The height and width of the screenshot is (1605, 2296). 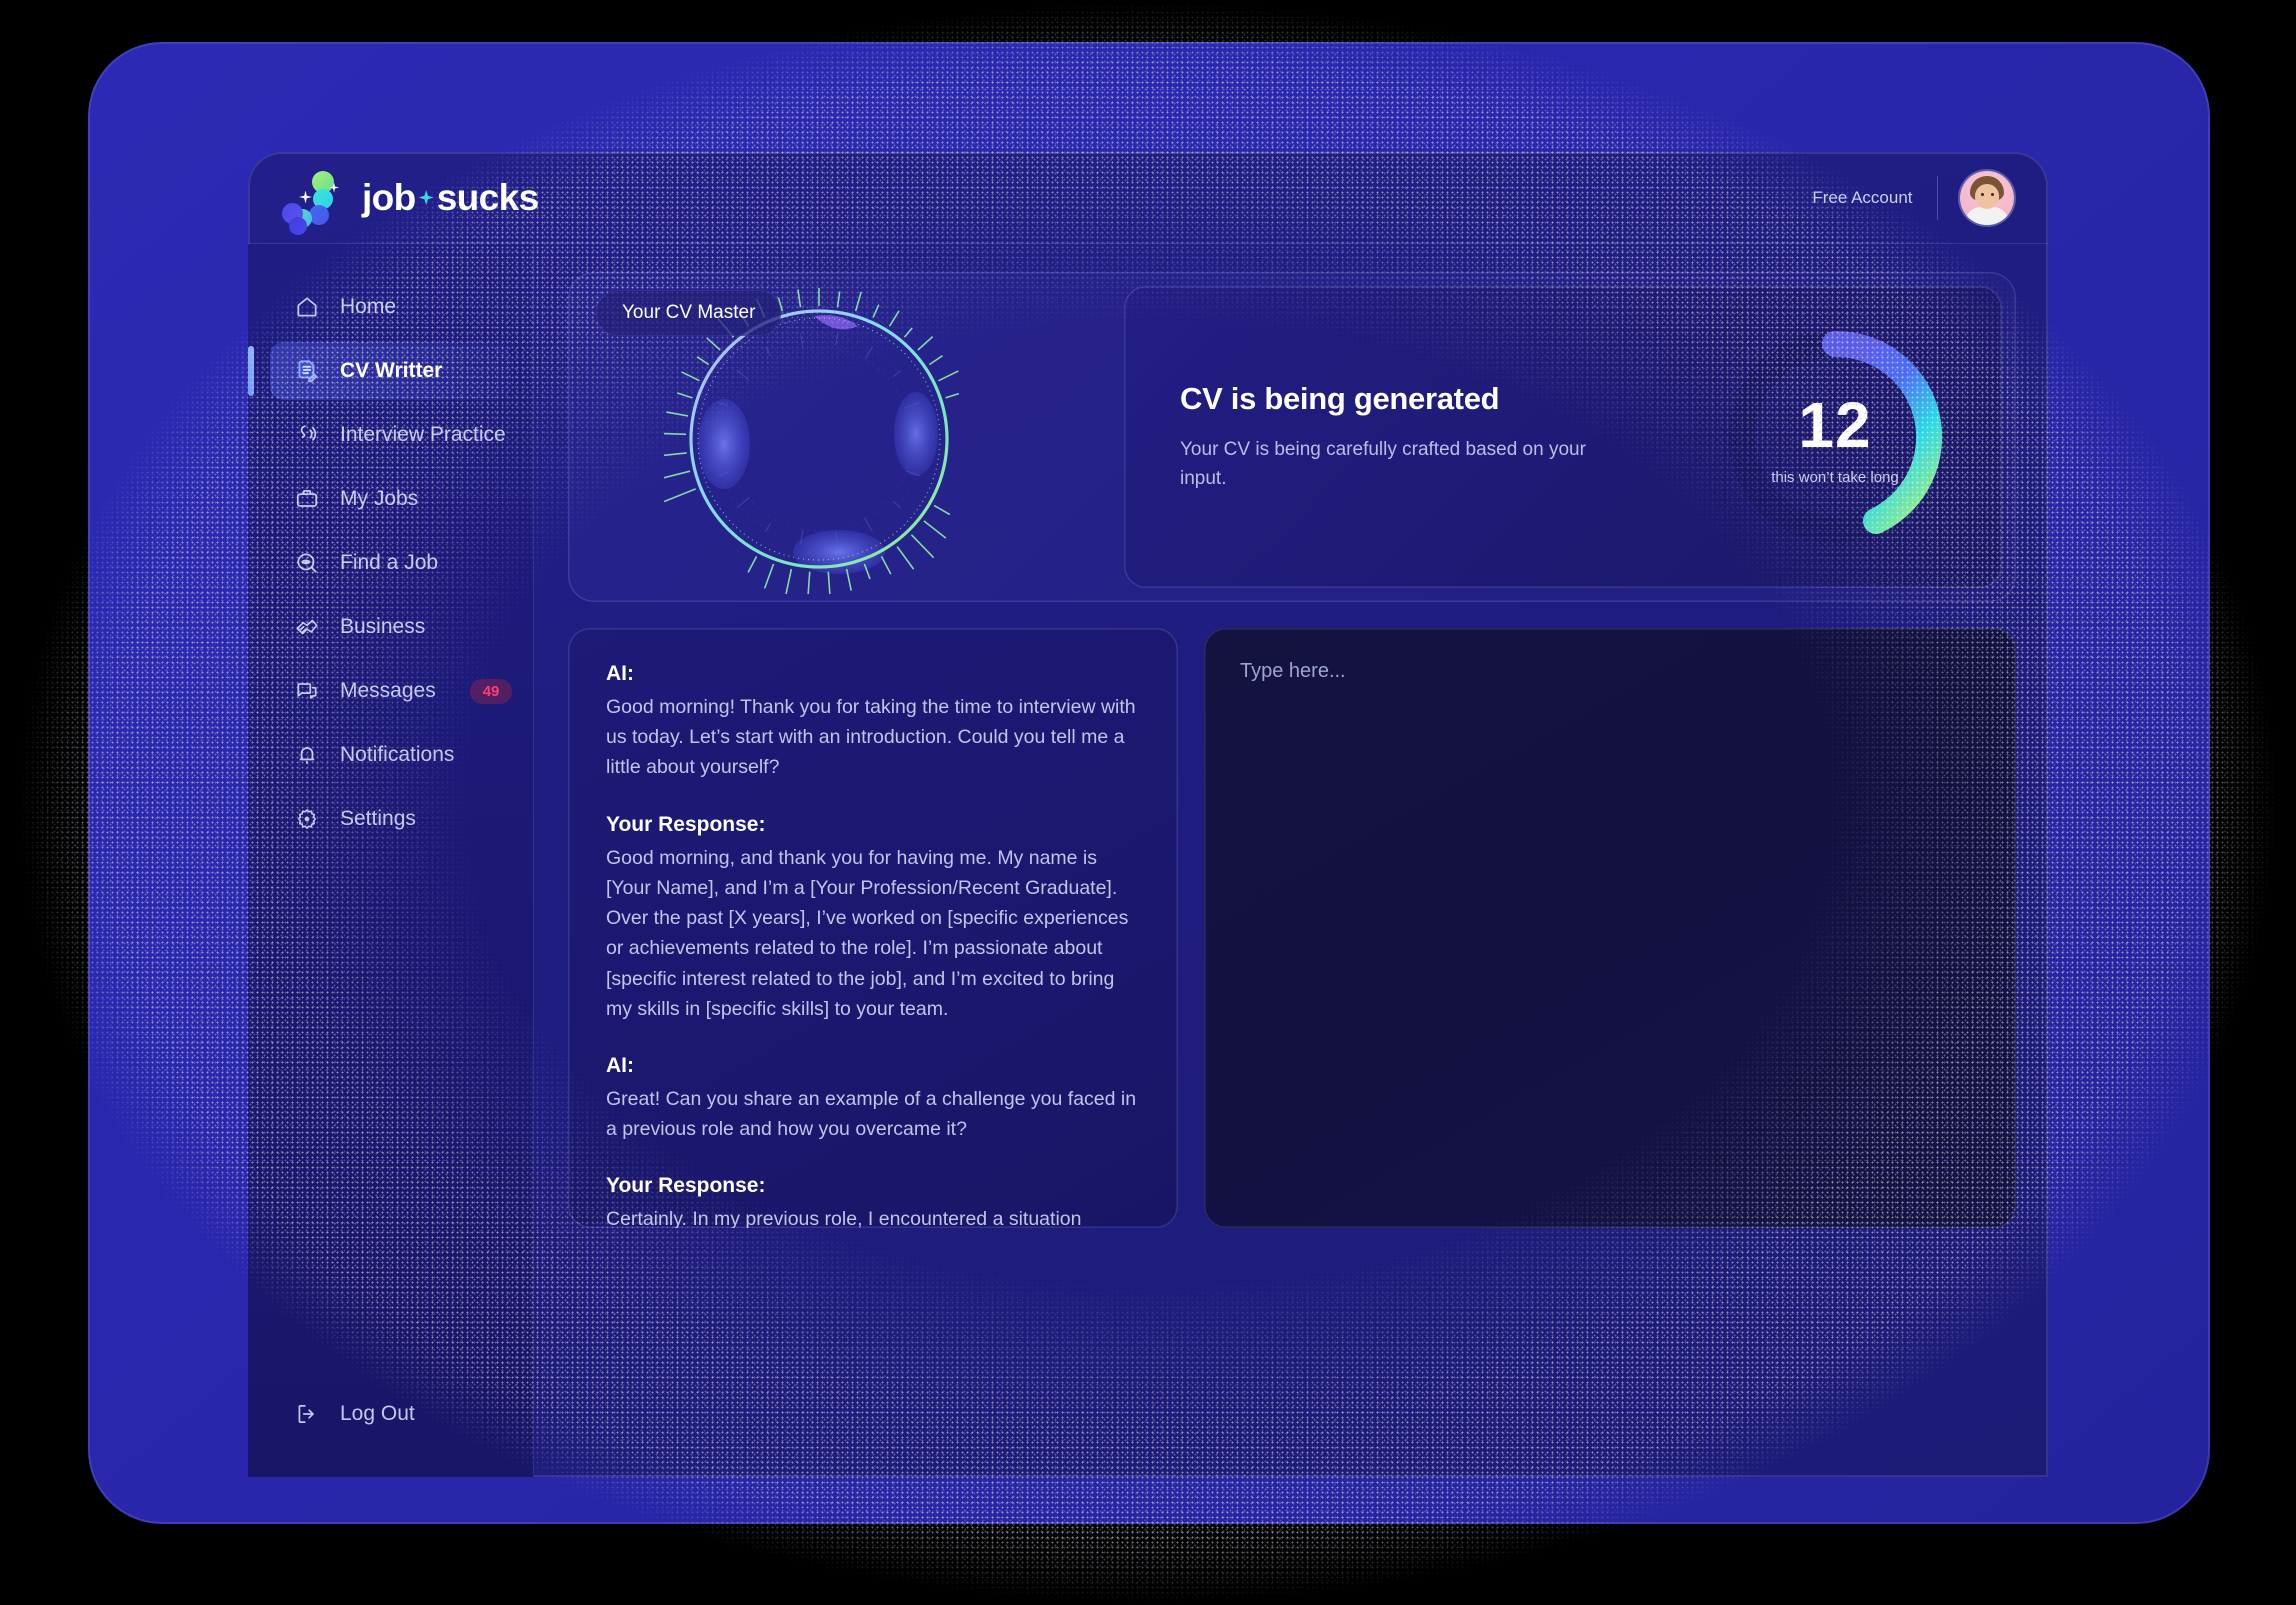 What do you see at coordinates (377, 1413) in the screenshot?
I see `logout-label: Log Out` at bounding box center [377, 1413].